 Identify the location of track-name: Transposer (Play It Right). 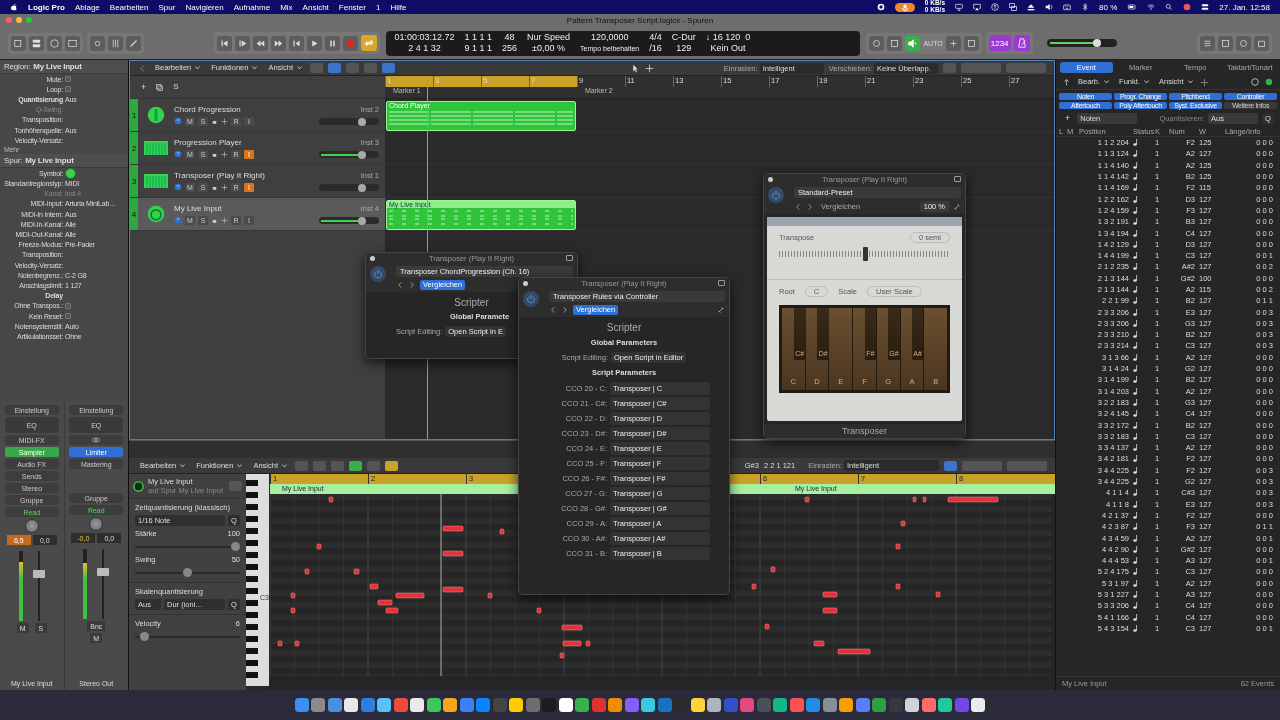
(220, 175).